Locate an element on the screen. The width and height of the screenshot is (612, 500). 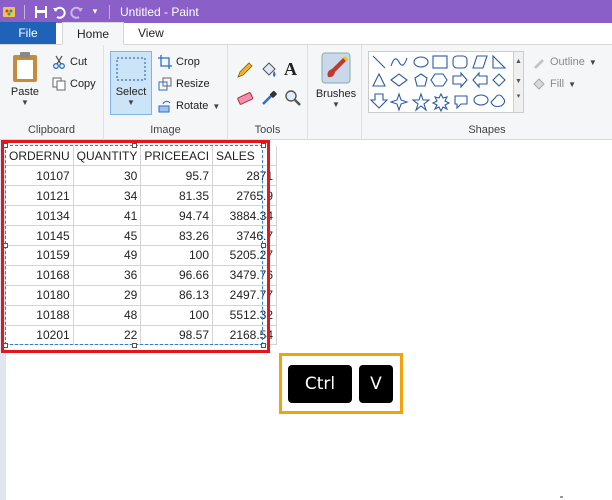
ctrl-key: Ctrl is located at coordinates (320, 384).